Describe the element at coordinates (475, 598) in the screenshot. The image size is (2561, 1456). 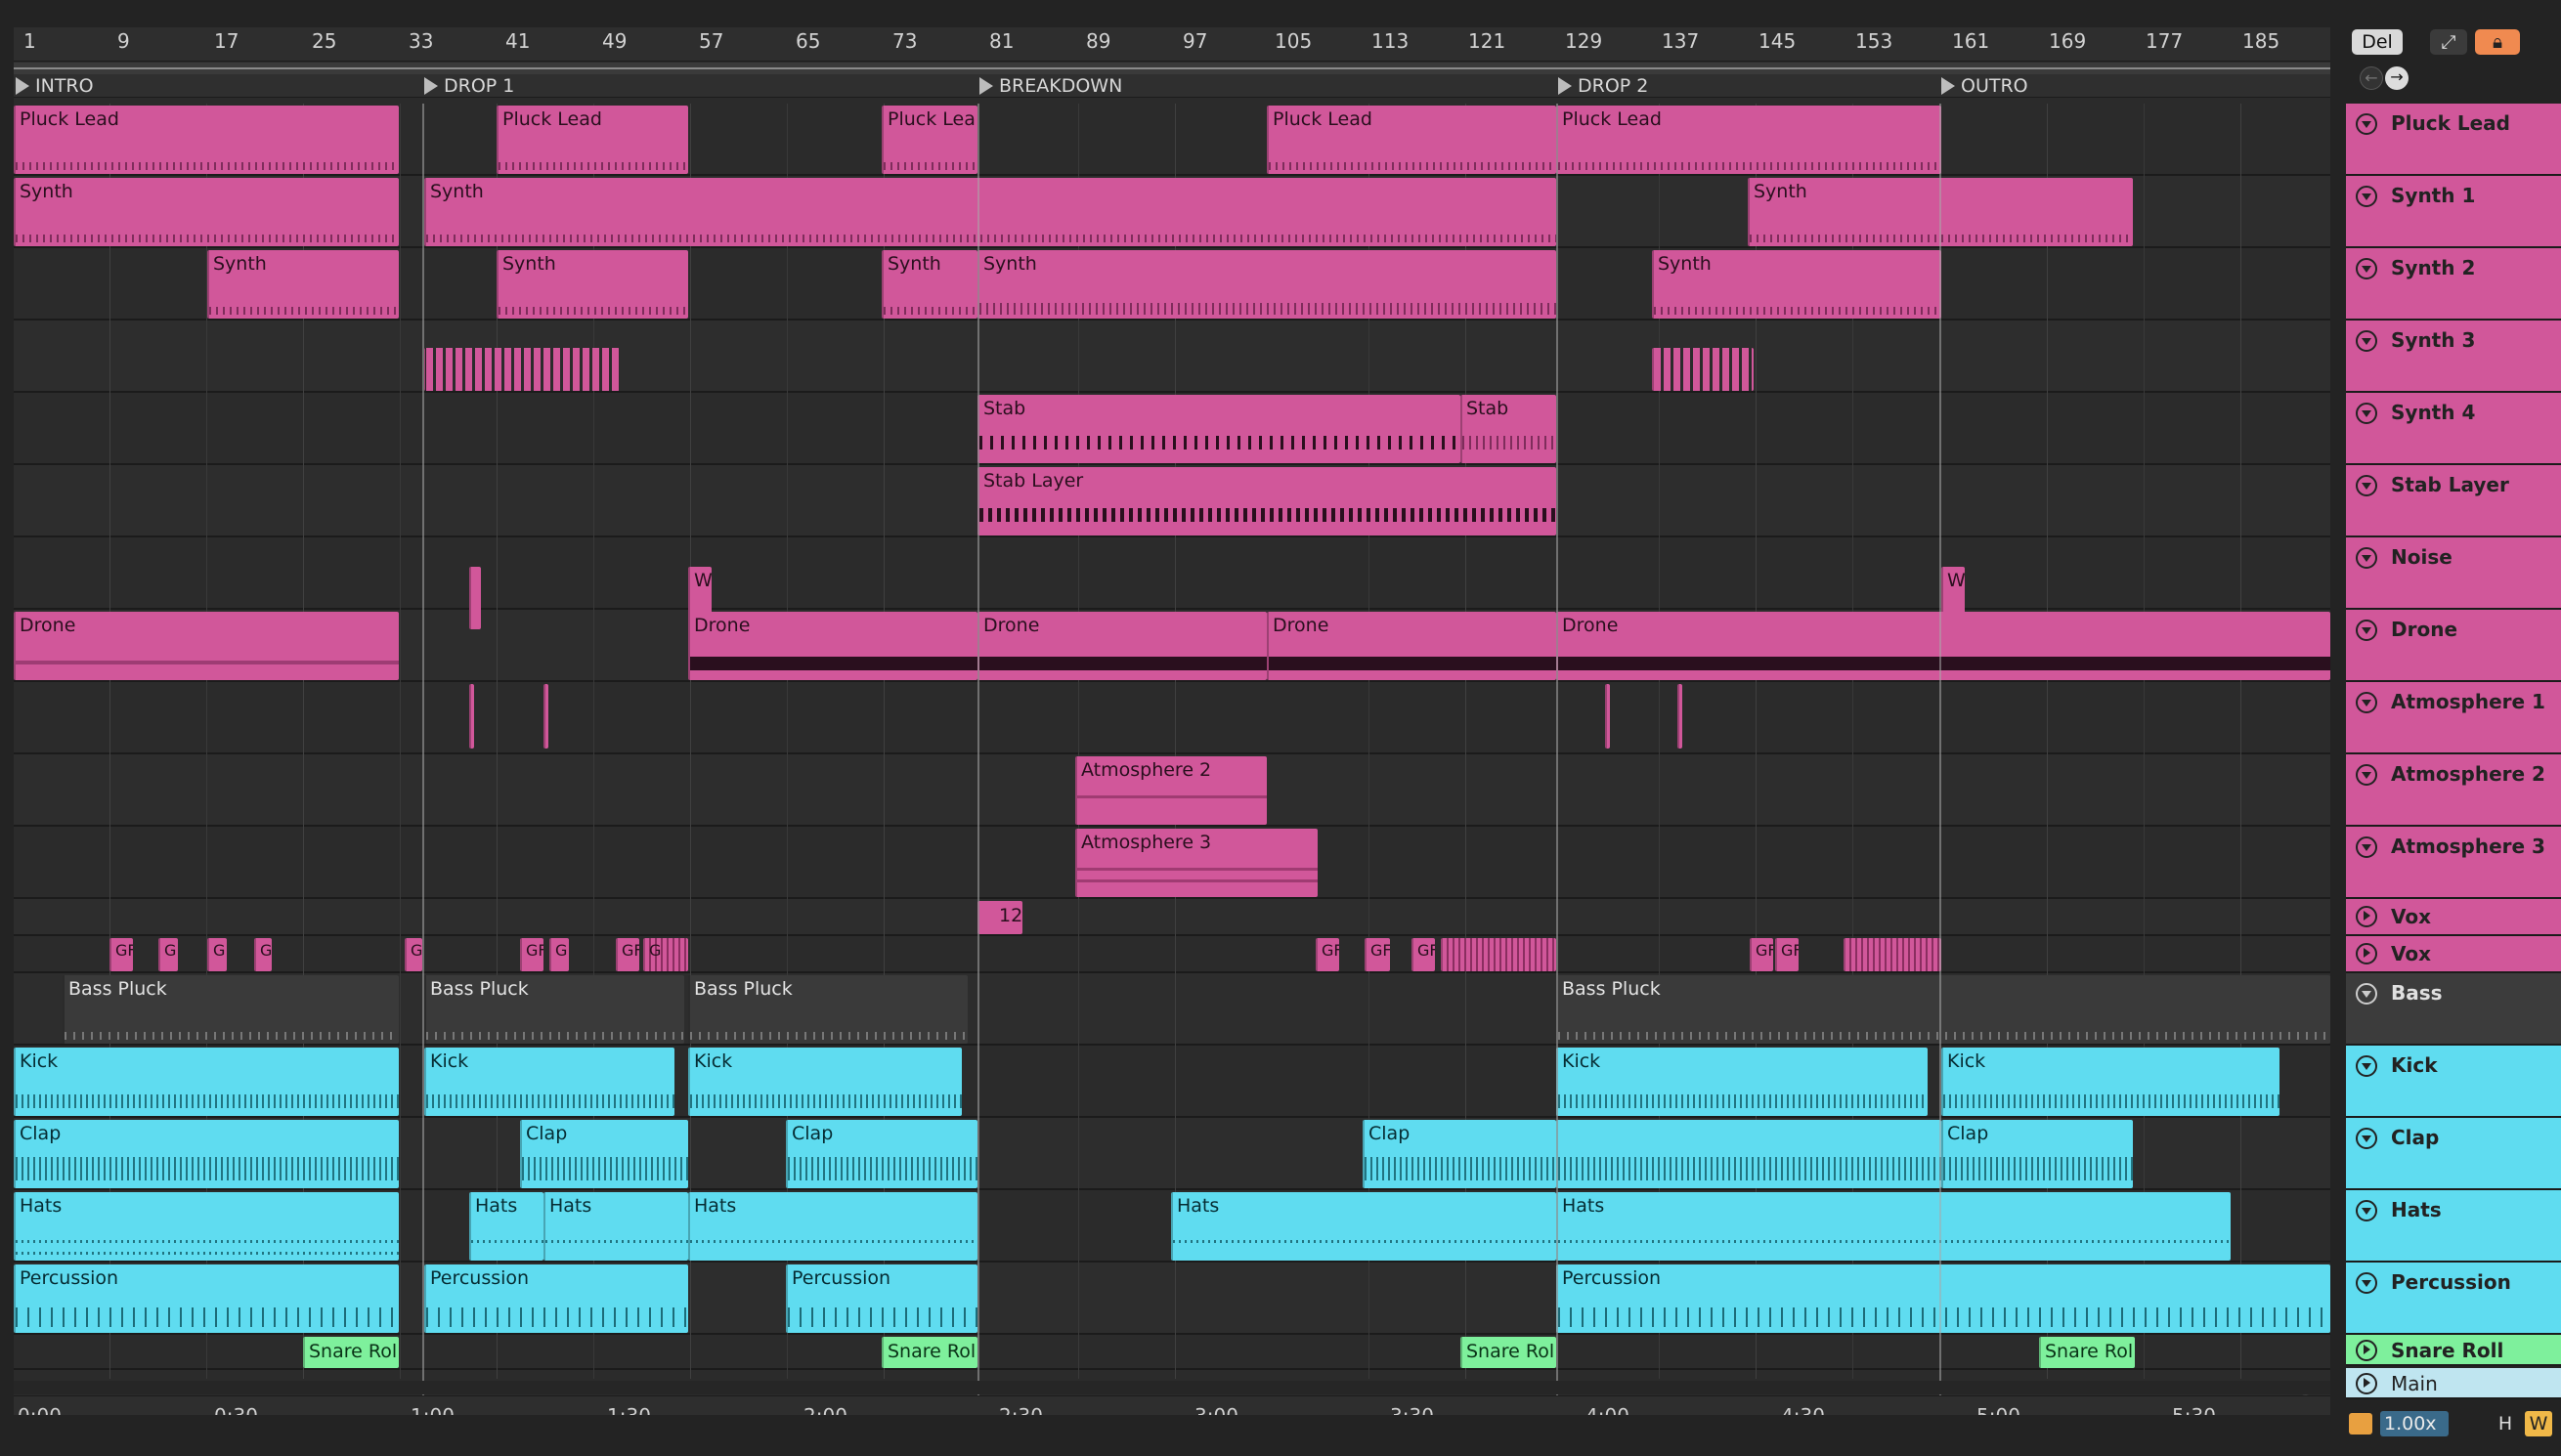
I see `clip-noise` at that location.